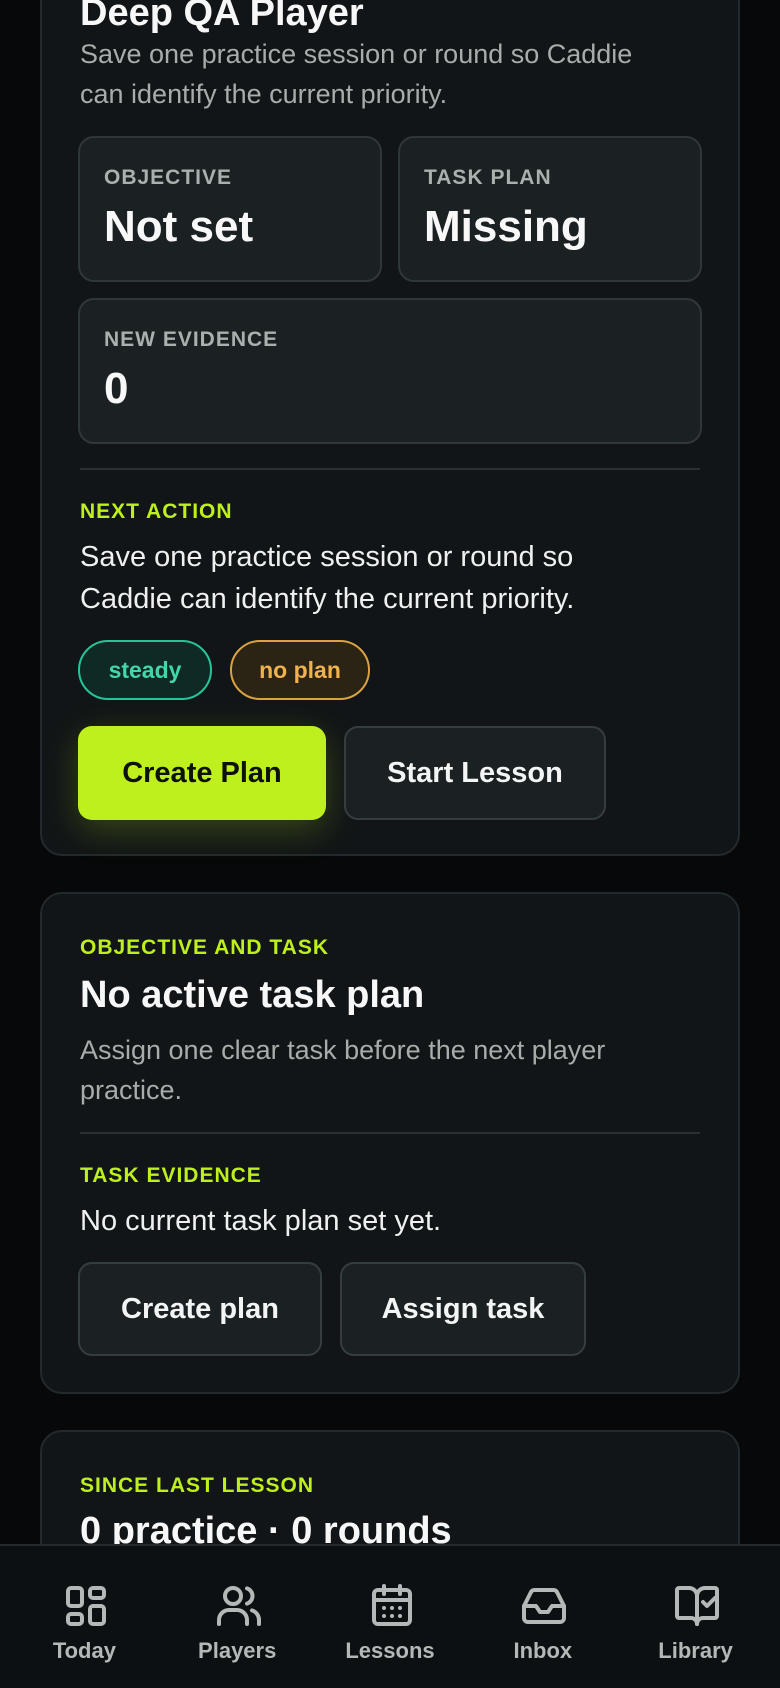 Image resolution: width=780 pixels, height=1688 pixels. Describe the element at coordinates (390, 1650) in the screenshot. I see `tab-label: Lessons` at that location.